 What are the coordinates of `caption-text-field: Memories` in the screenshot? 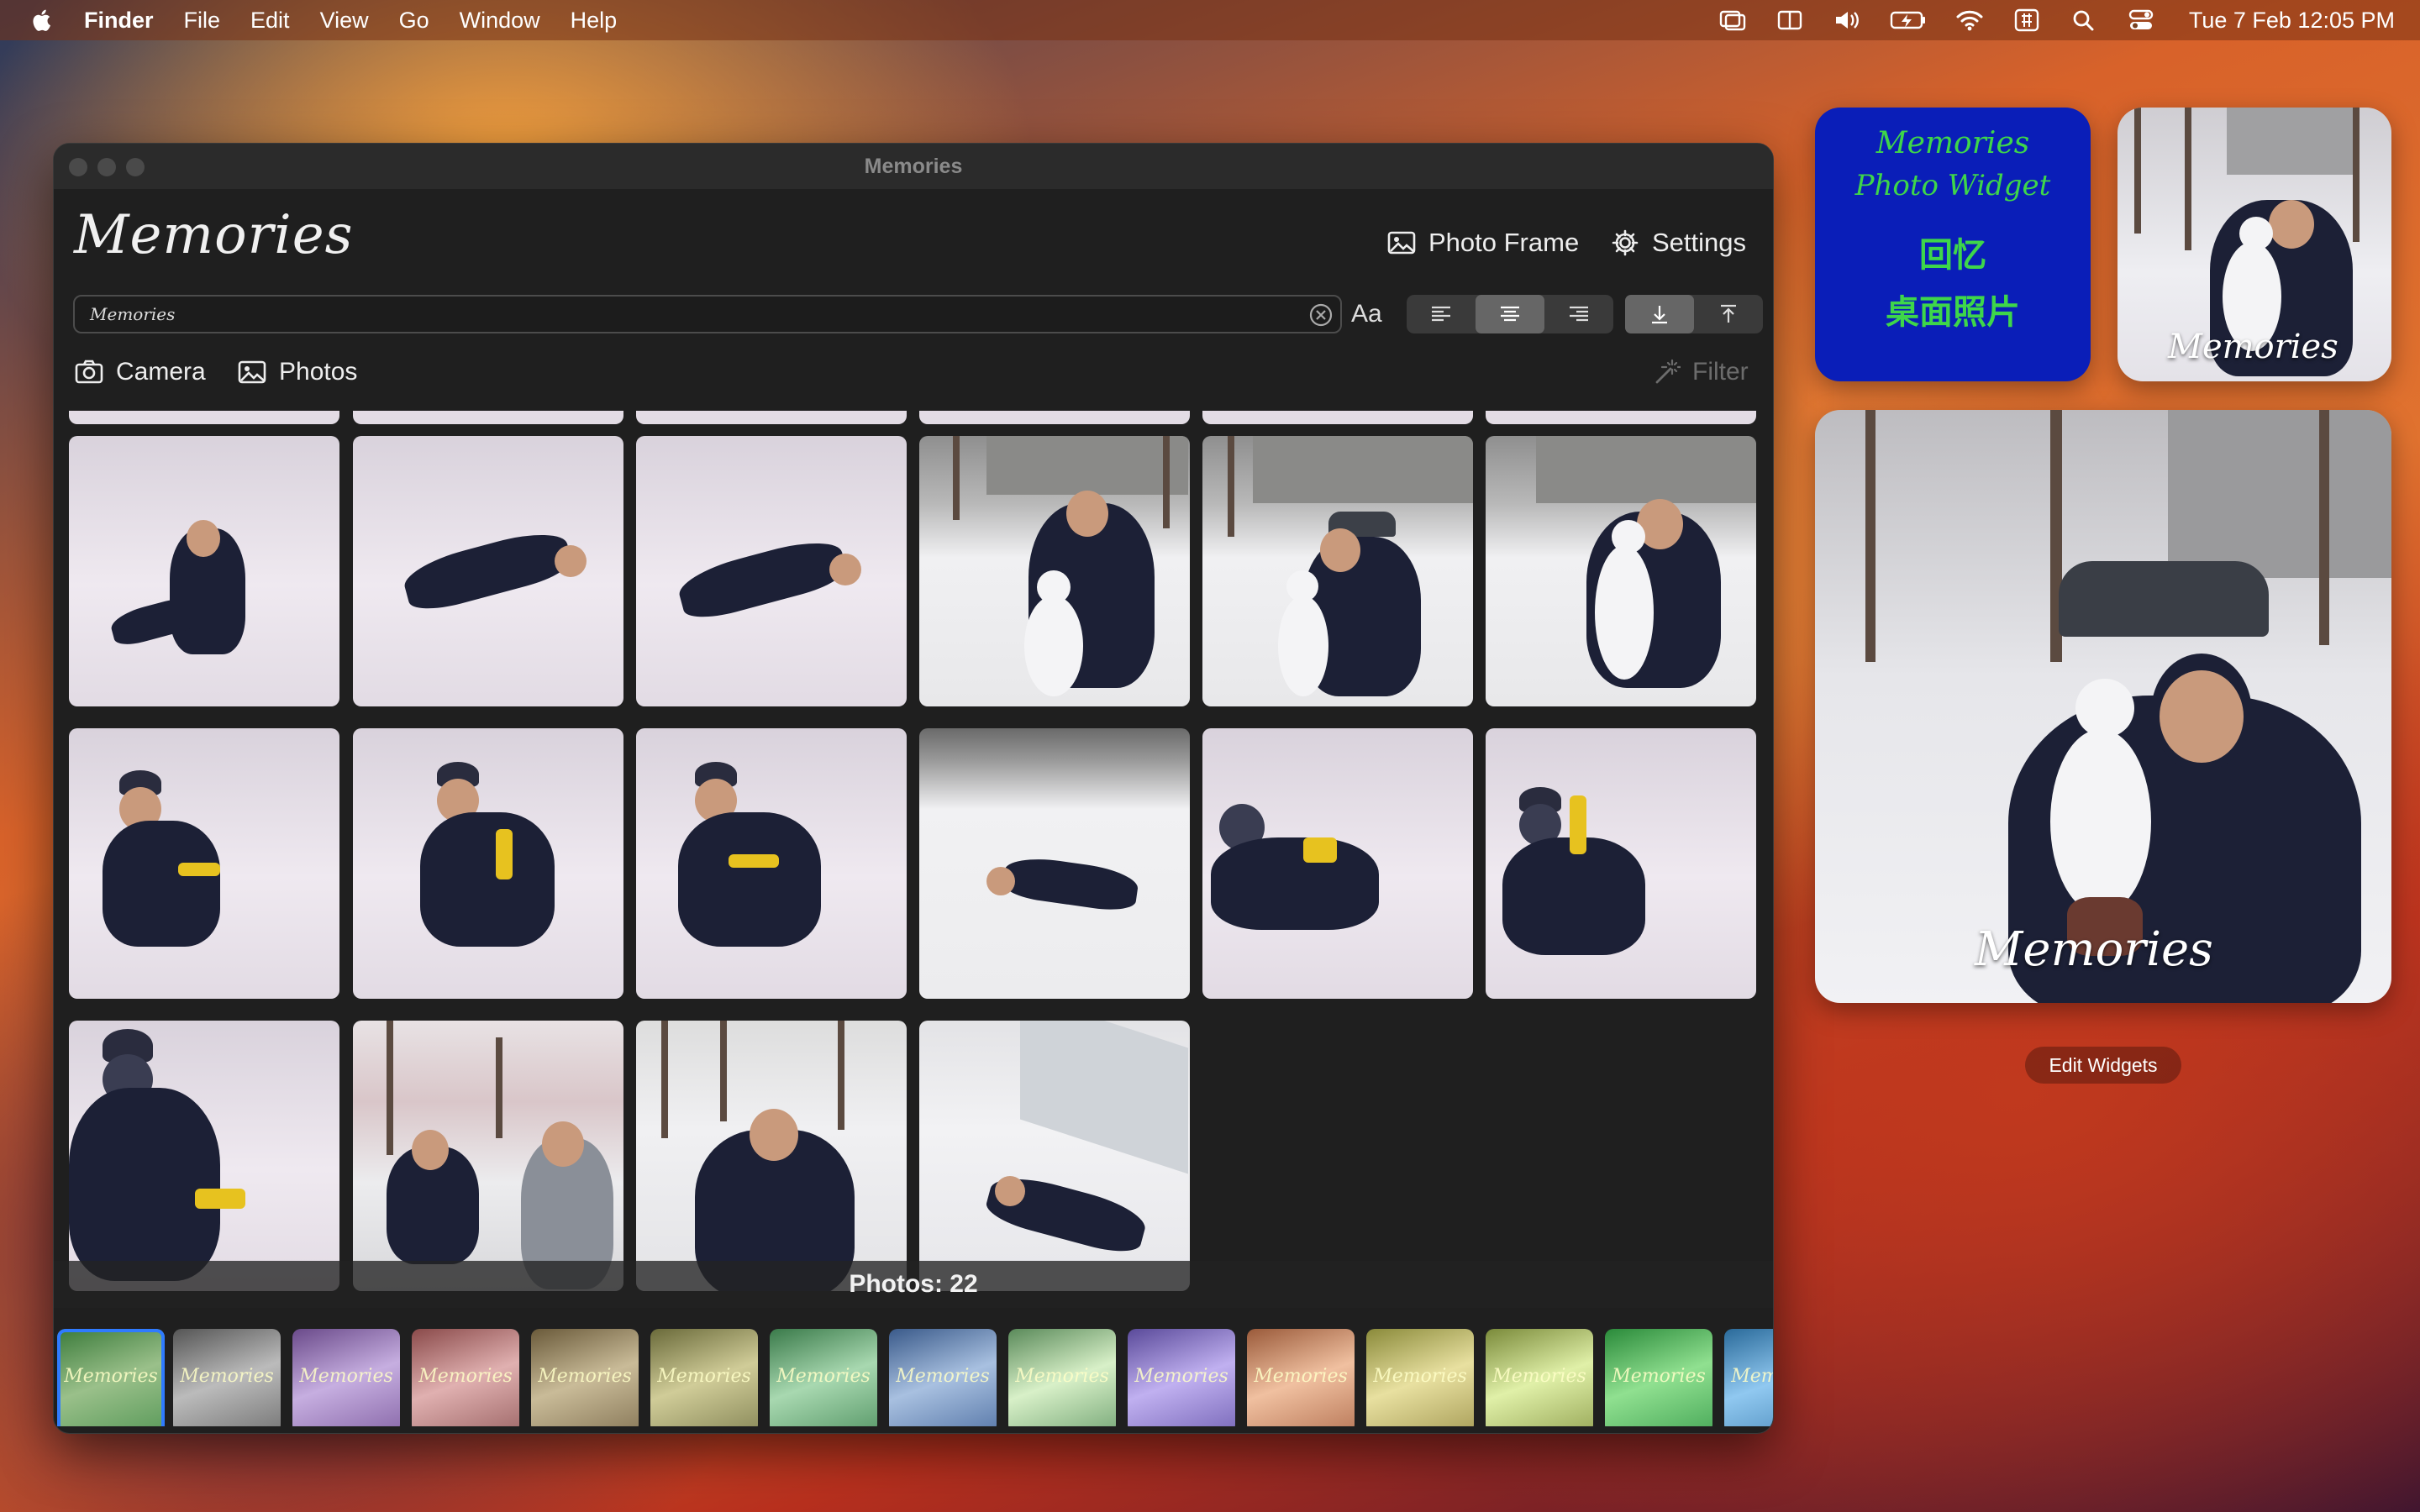 It's located at (707, 314).